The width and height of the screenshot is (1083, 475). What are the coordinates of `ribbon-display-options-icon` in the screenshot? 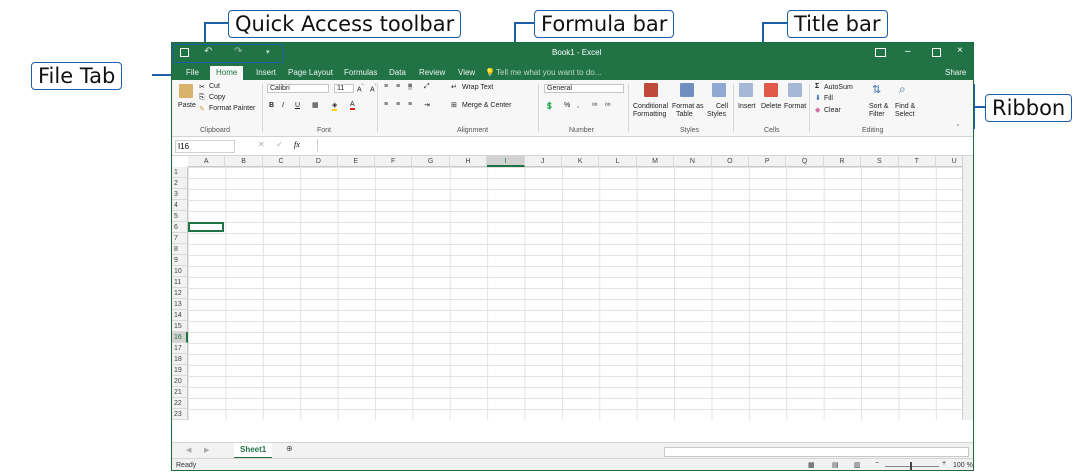 It's located at (880, 52).